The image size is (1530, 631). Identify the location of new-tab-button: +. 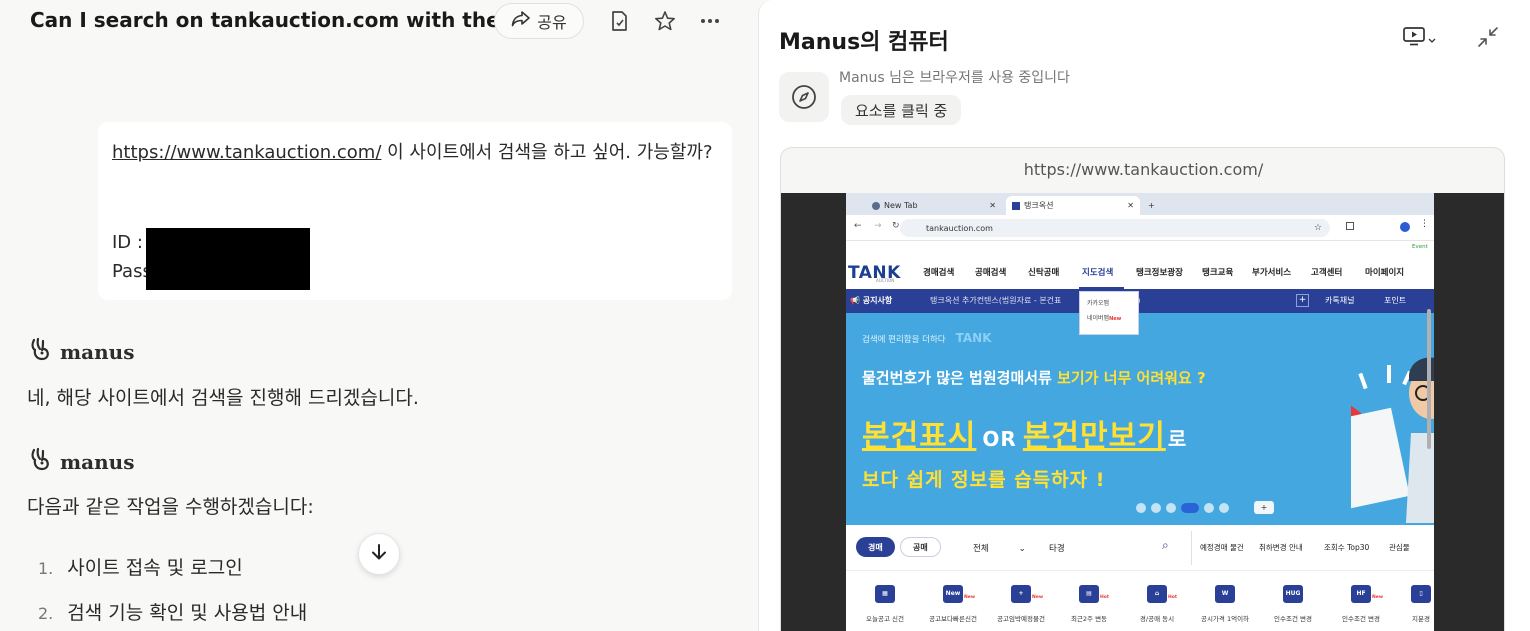
(1151, 205).